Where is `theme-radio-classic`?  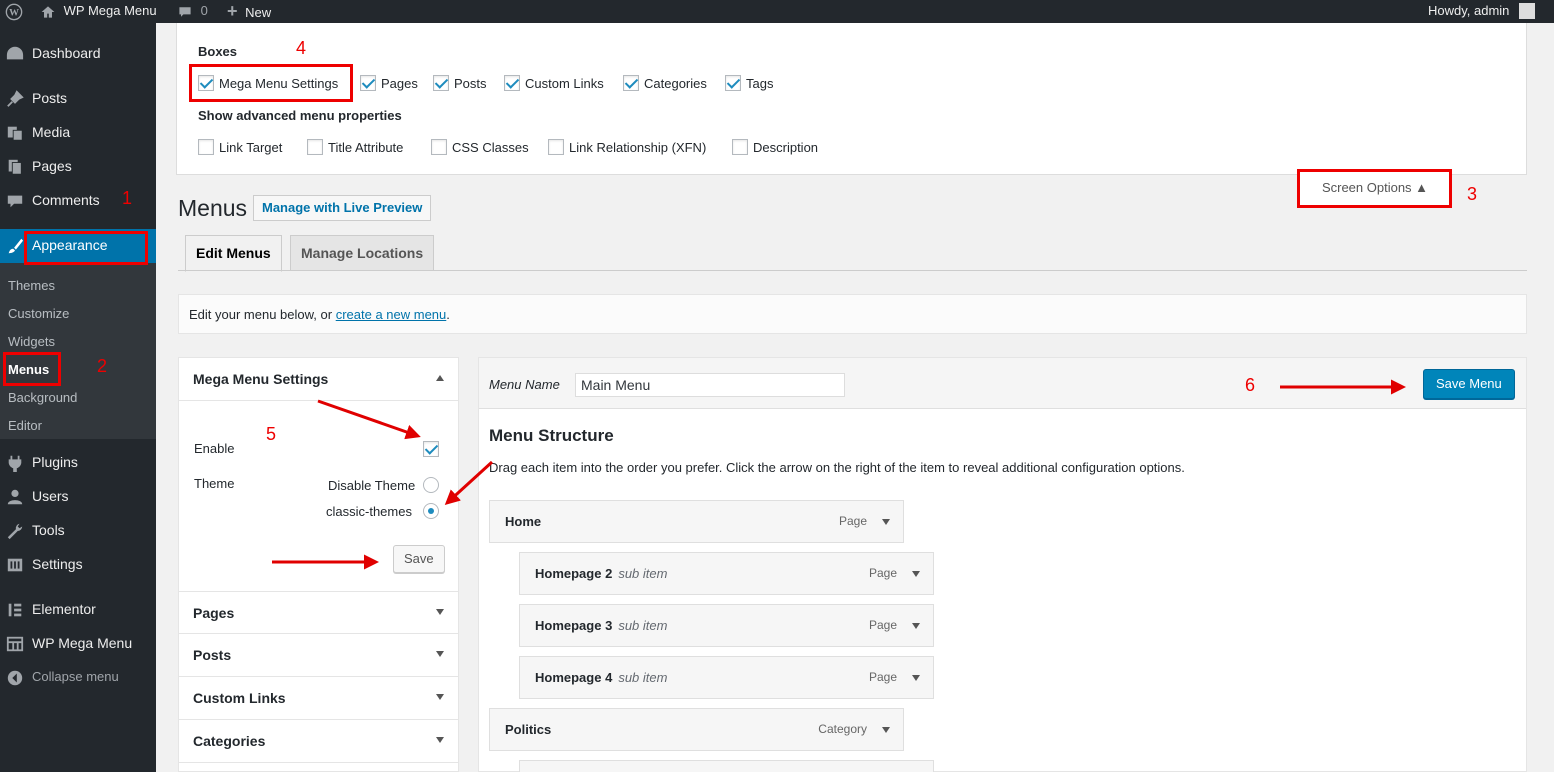 theme-radio-classic is located at coordinates (431, 511).